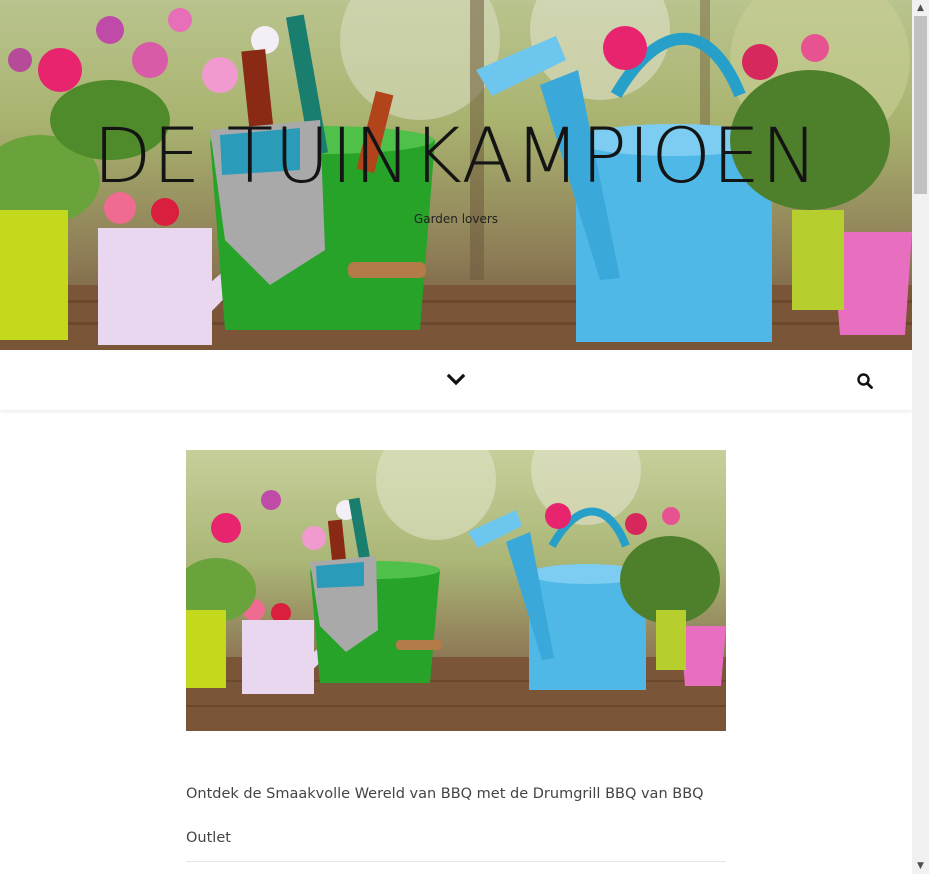  Describe the element at coordinates (920, 105) in the screenshot. I see `scroll-thumb` at that location.